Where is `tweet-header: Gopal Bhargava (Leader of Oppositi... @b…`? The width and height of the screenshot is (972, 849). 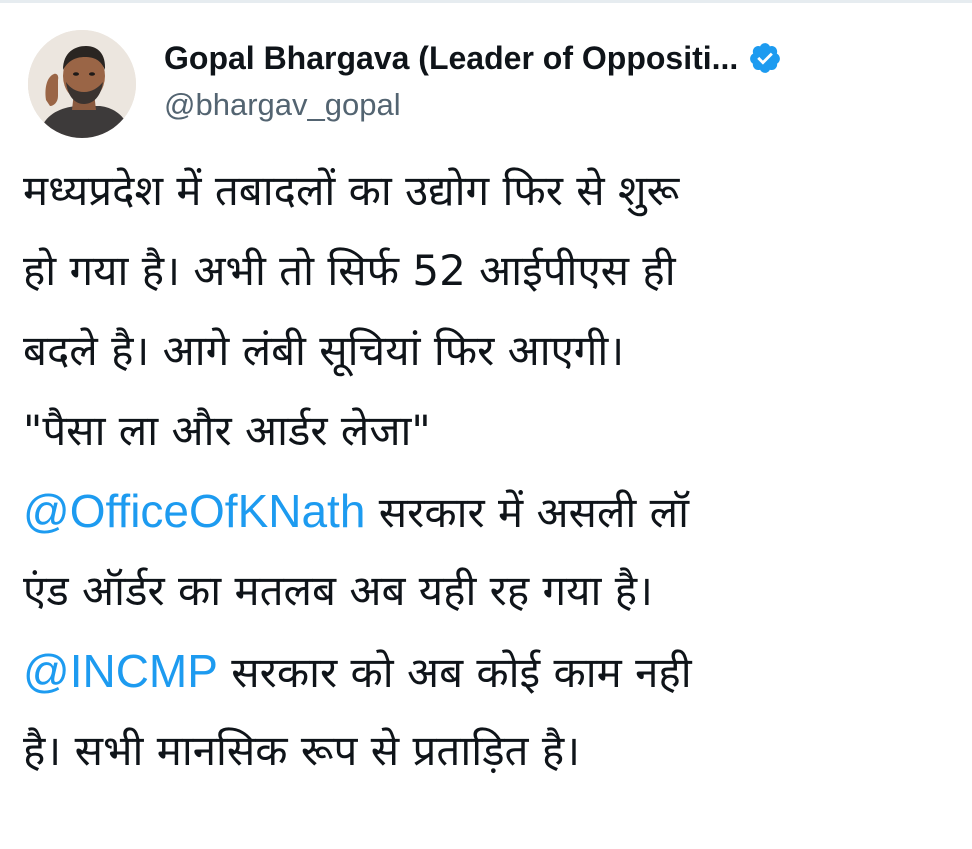 tweet-header: Gopal Bhargava (Leader of Oppositi... @b… is located at coordinates (493, 85).